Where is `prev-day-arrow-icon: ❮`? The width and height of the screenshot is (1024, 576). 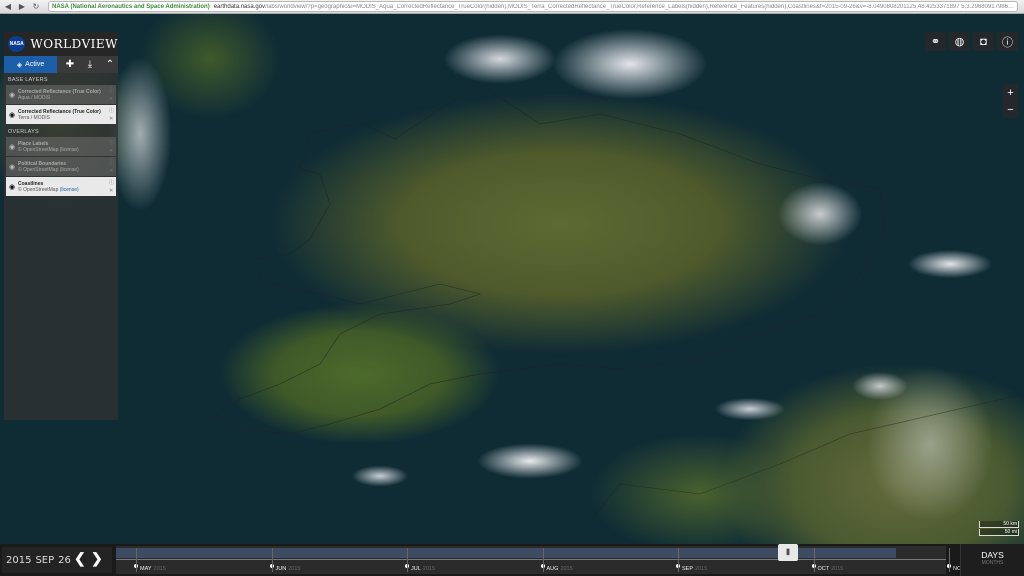 prev-day-arrow-icon: ❮ is located at coordinates (80, 558).